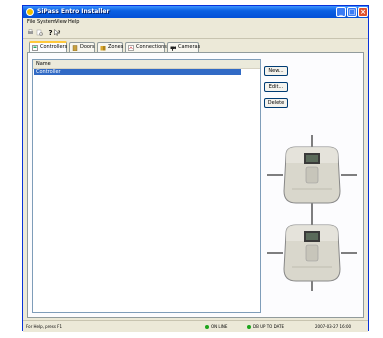 This screenshot has width=383, height=338. I want to click on menu-bar: File System View Help, so click(195, 22).